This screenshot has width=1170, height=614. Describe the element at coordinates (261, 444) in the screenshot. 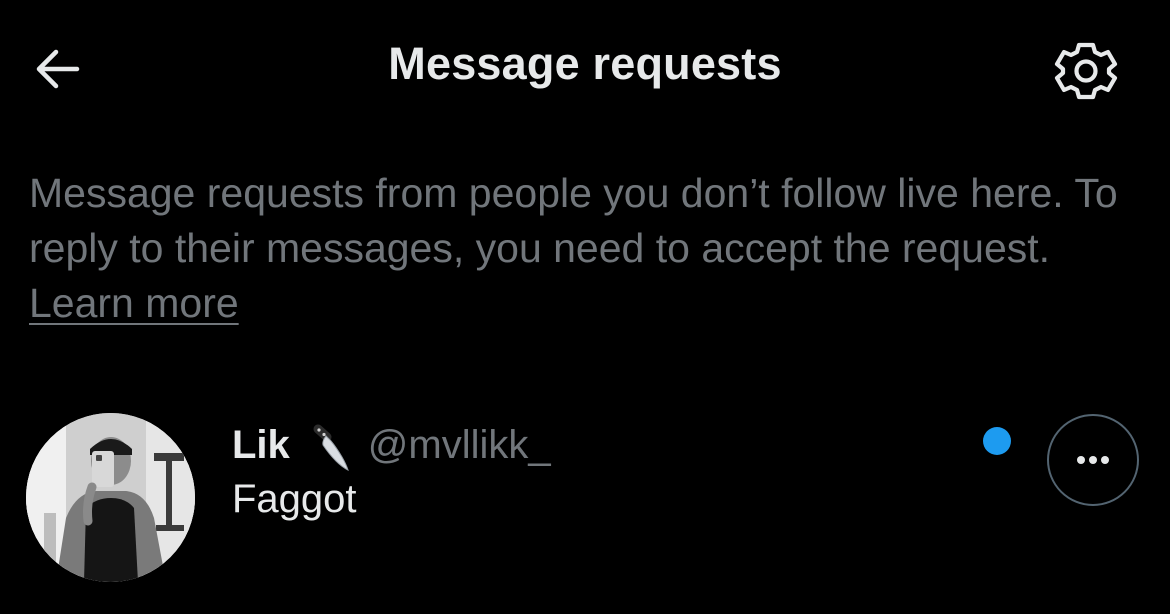

I see `display-name: Lik` at that location.